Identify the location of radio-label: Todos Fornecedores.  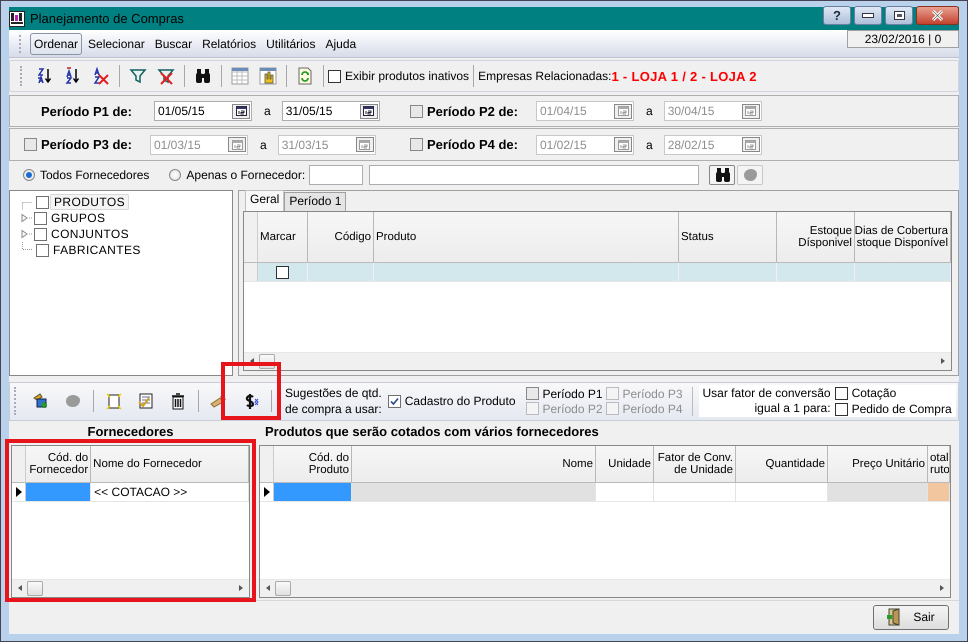
(95, 175).